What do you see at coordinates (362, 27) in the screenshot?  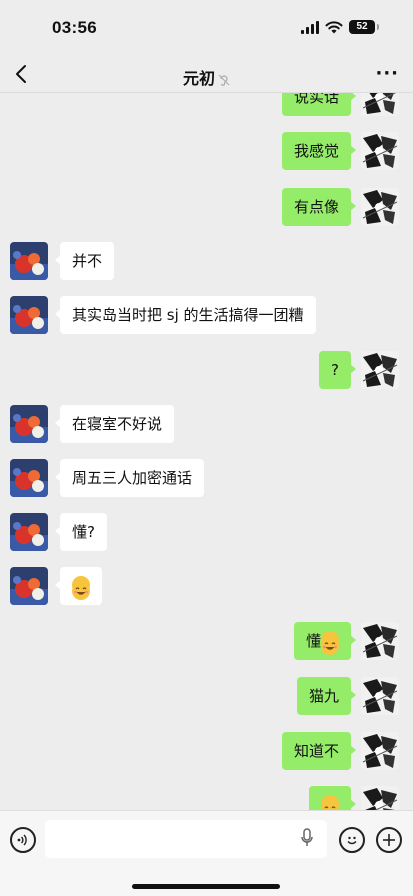 I see `battery-indicator: 52` at bounding box center [362, 27].